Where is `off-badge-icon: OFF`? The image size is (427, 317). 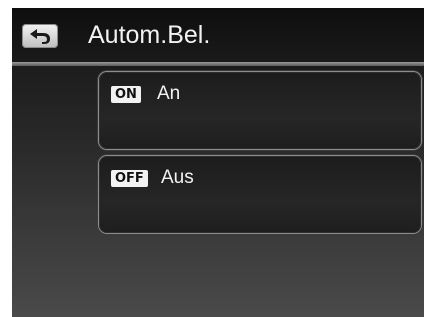
off-badge-icon: OFF is located at coordinates (129, 178).